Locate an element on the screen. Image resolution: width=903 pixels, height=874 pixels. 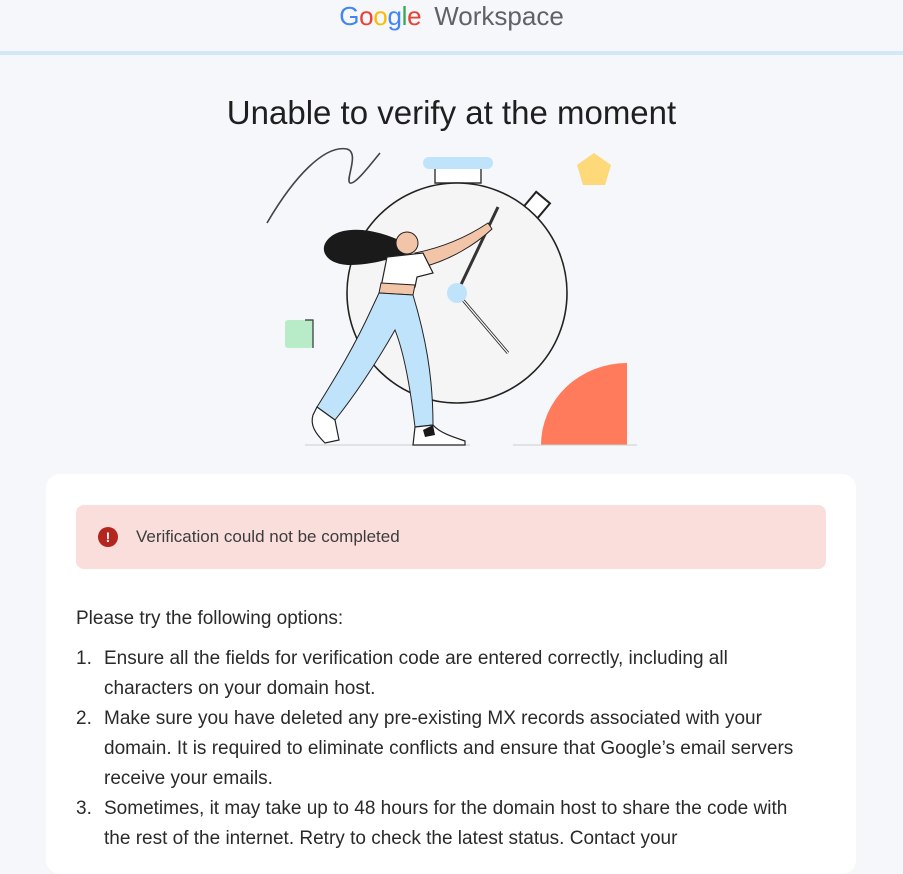
alert-message: Verification could not be completed is located at coordinates (268, 536).